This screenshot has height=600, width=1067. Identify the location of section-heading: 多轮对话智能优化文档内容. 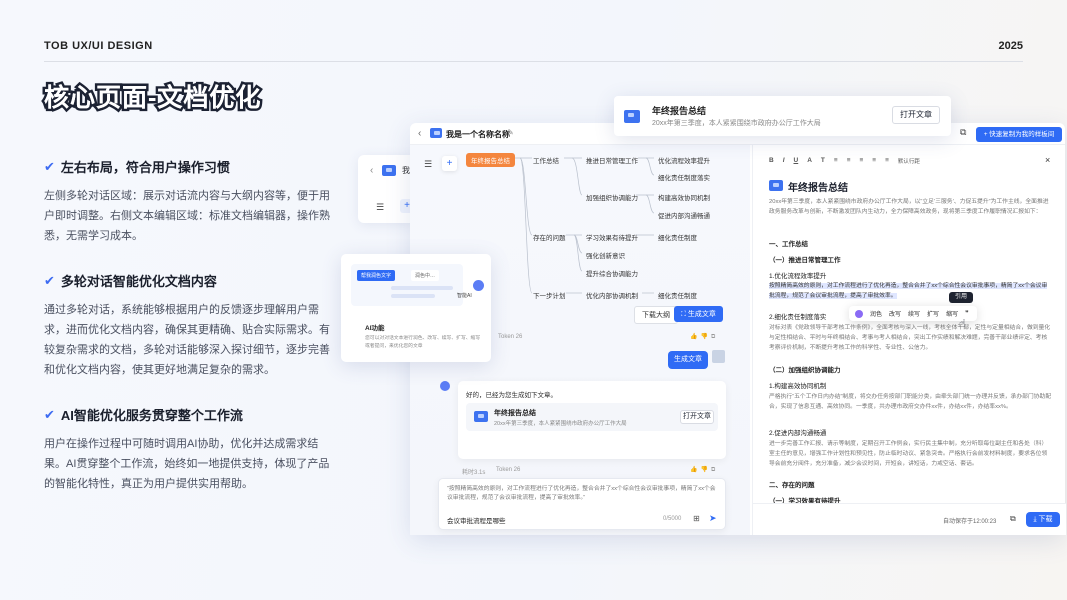
(138, 281).